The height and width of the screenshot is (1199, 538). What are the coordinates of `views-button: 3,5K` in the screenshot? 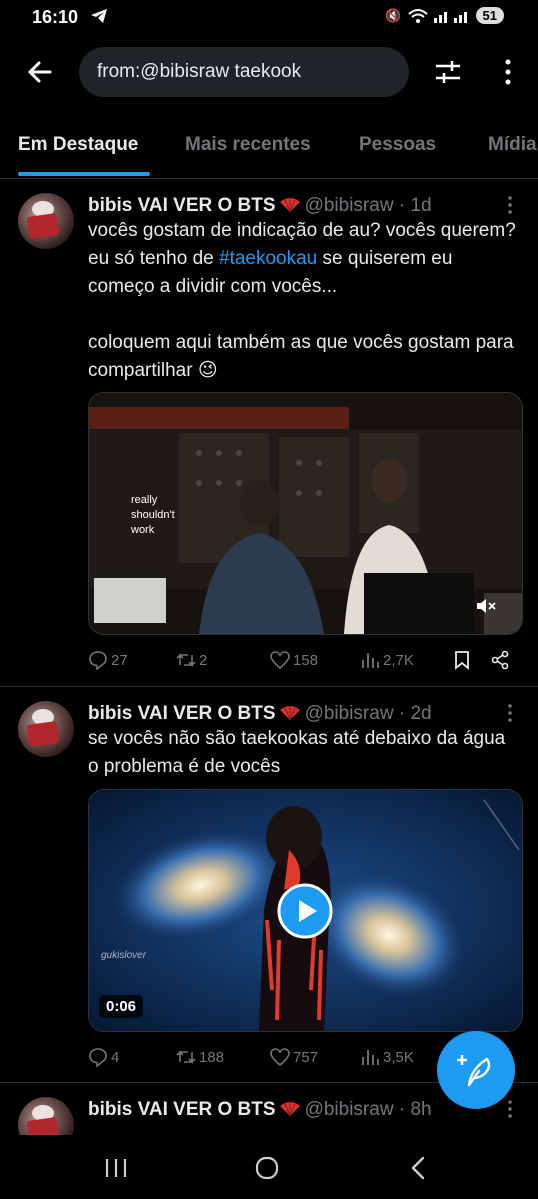 It's located at (387, 1057).